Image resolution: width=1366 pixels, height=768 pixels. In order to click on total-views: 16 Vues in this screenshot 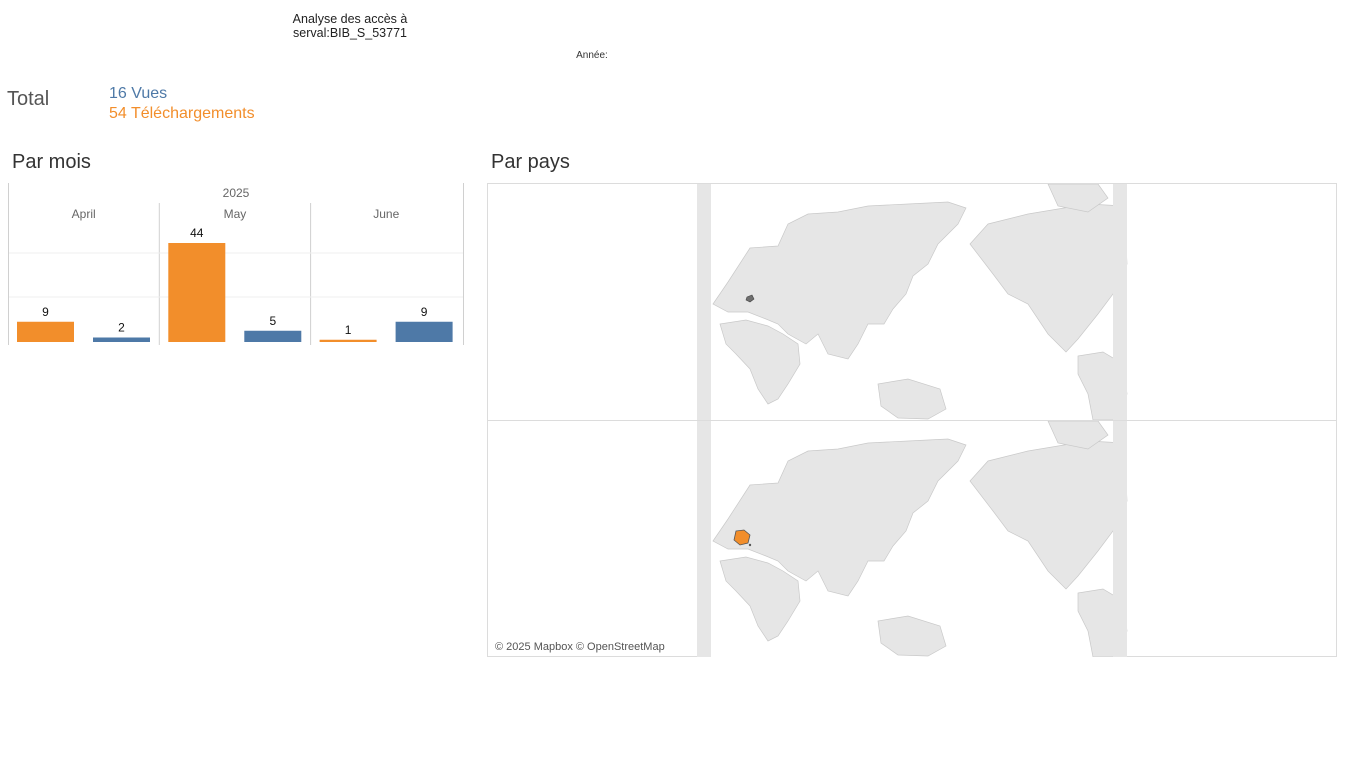, I will do `click(138, 93)`.